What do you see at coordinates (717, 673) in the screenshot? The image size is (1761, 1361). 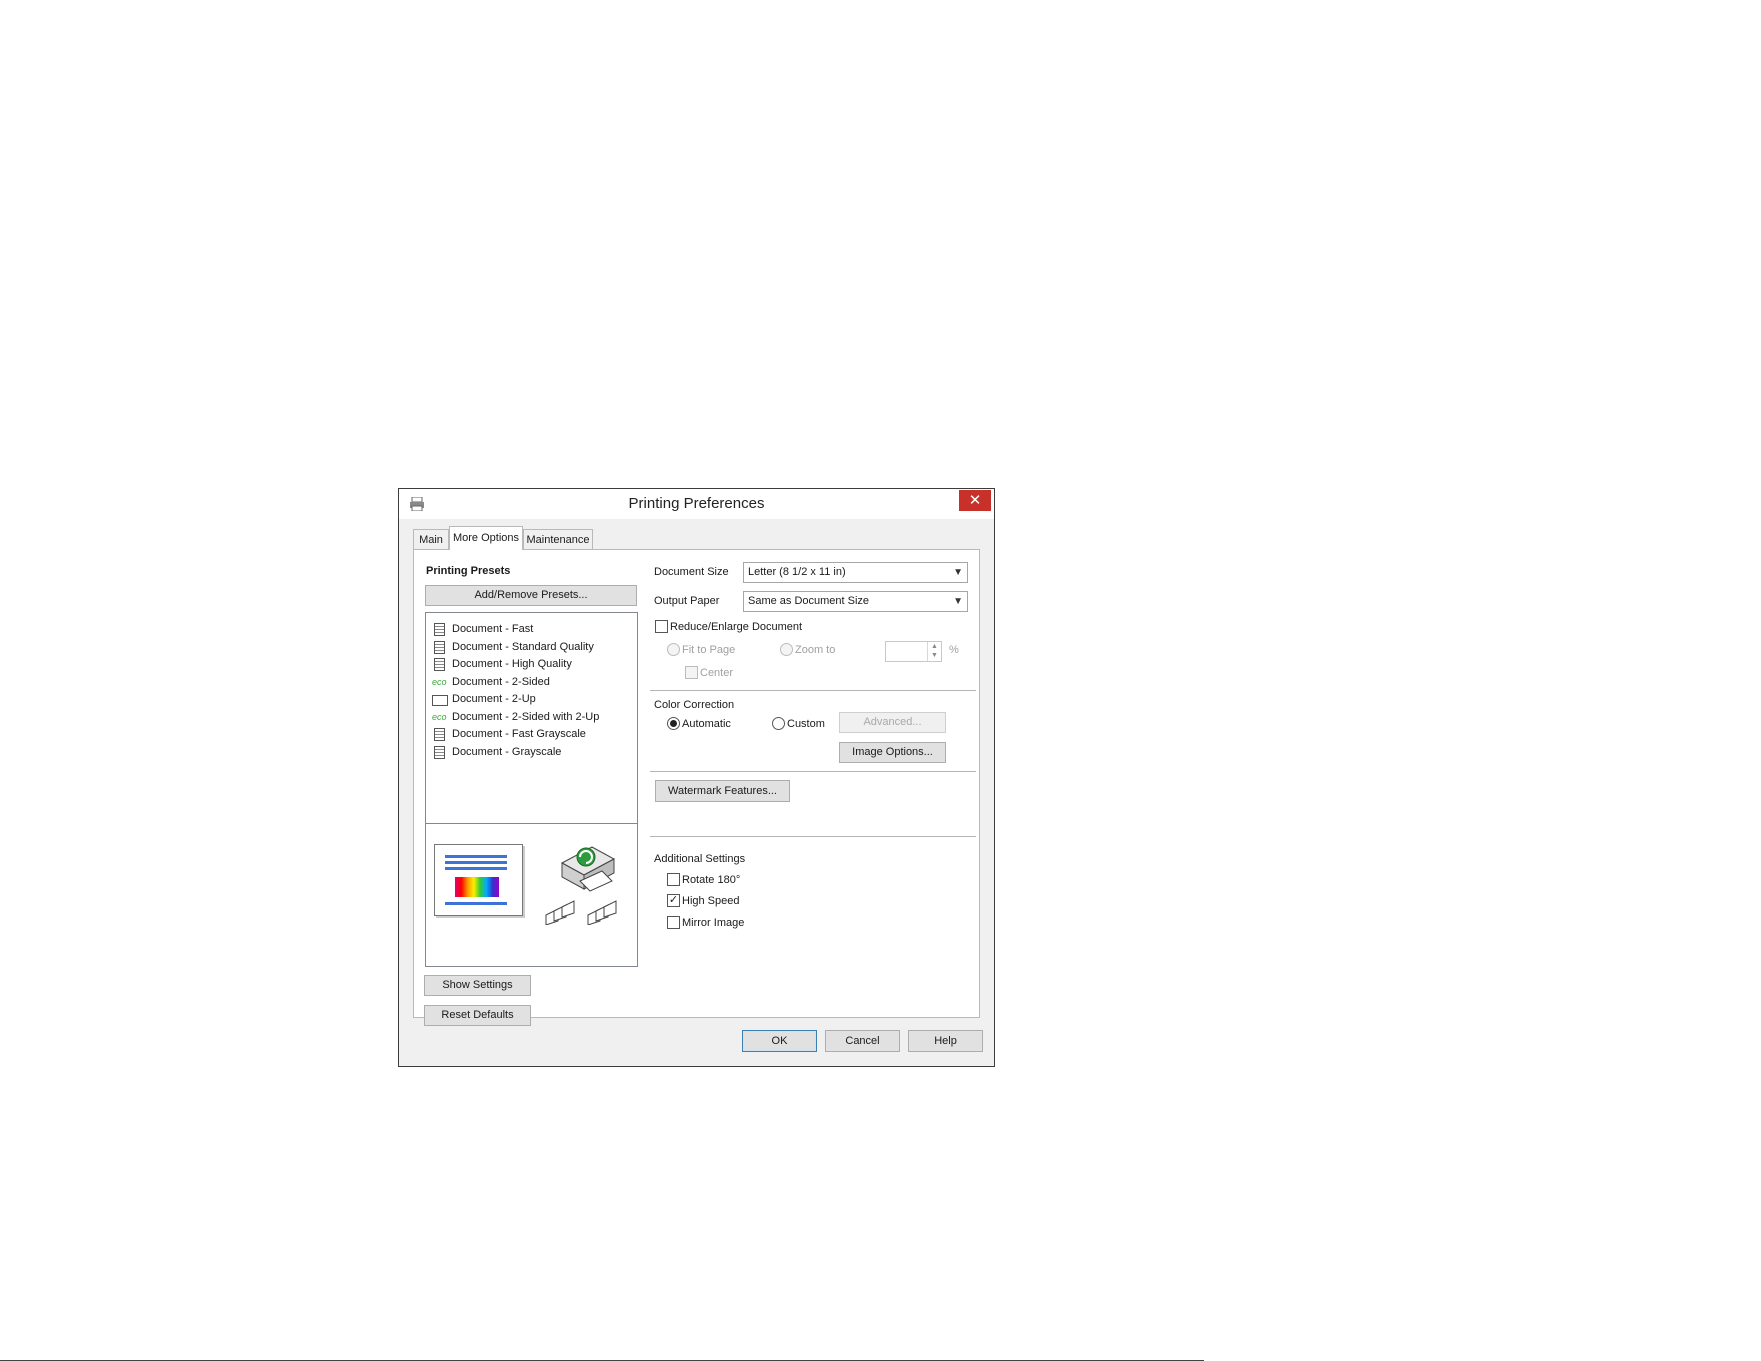 I see `center-label: Center` at bounding box center [717, 673].